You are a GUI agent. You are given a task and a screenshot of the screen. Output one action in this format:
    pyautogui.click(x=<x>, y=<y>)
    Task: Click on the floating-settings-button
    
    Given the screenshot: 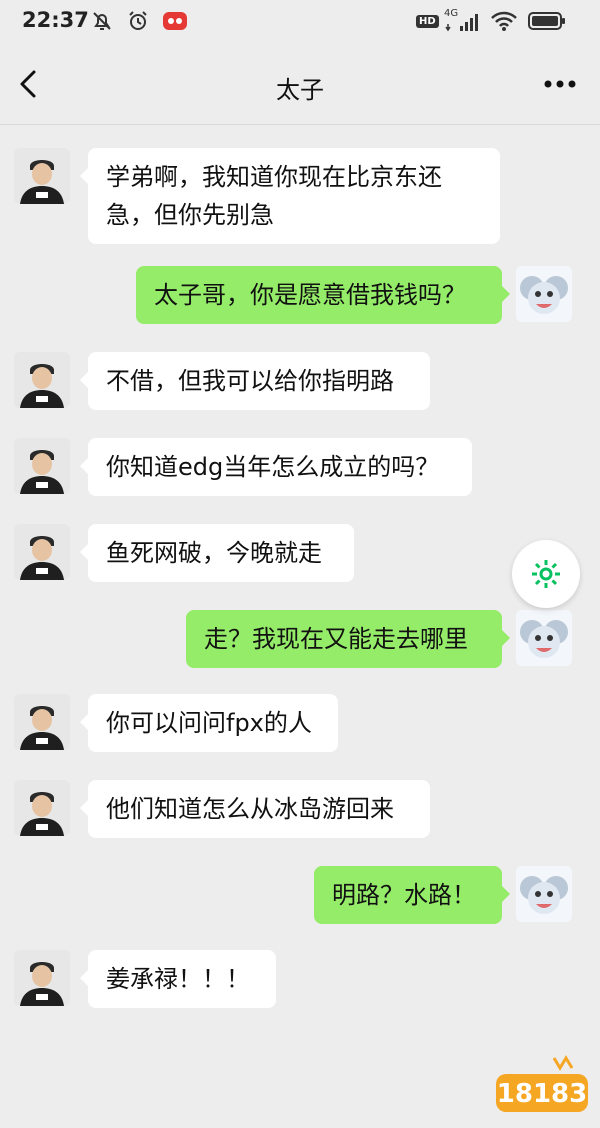 What is the action you would take?
    pyautogui.click(x=546, y=574)
    